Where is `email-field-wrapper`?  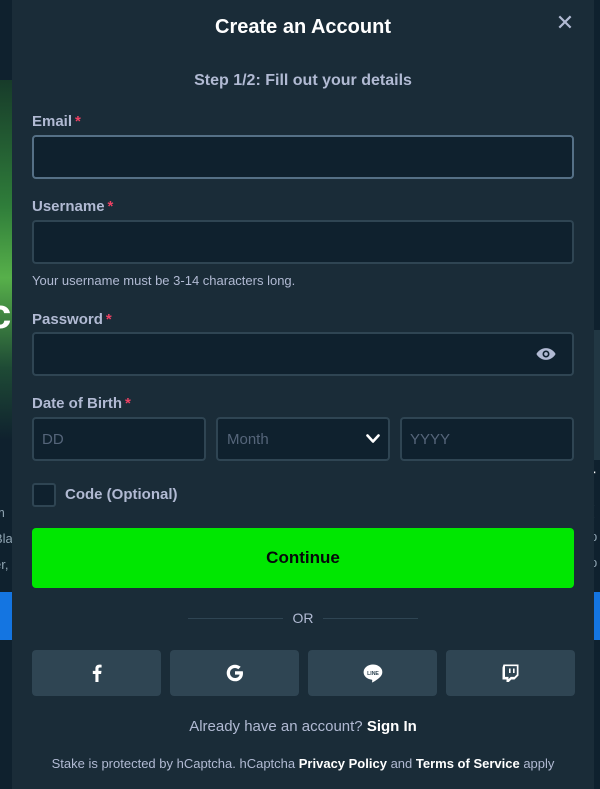 email-field-wrapper is located at coordinates (303, 157).